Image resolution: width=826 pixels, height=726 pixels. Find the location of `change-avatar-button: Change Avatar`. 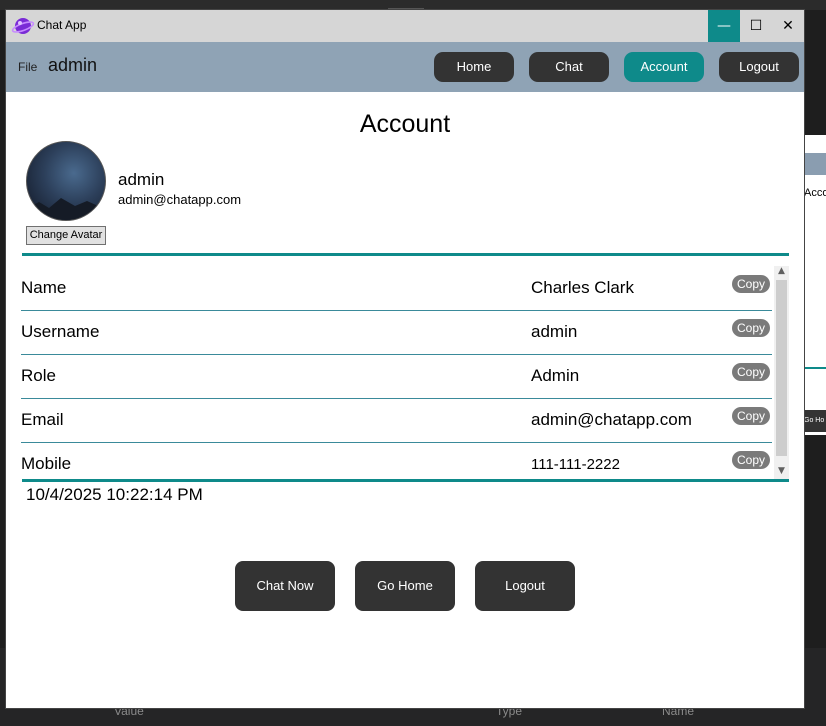

change-avatar-button: Change Avatar is located at coordinates (66, 235).